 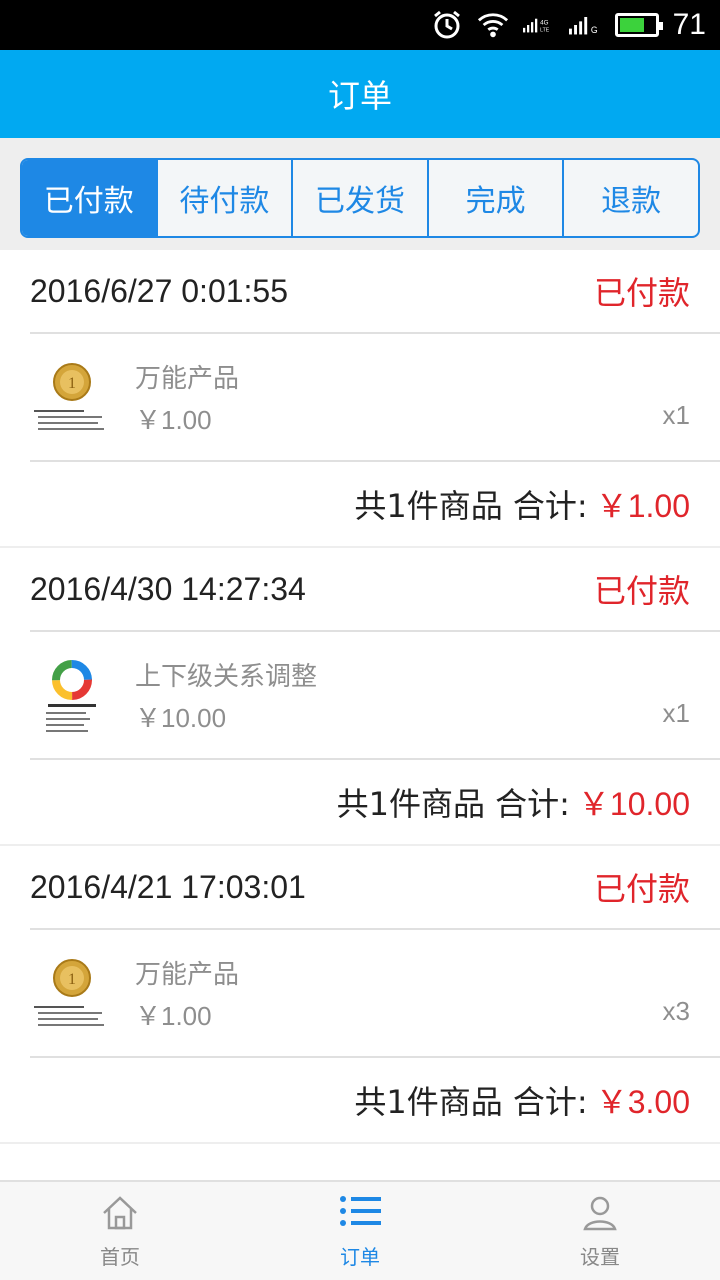 I want to click on order-total: ￥3.00, so click(x=642, y=1102).